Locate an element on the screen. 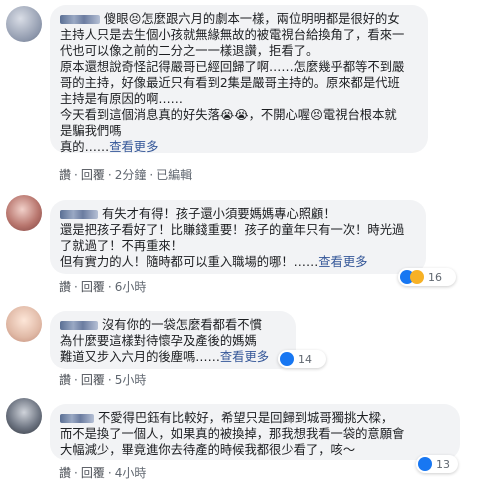 This screenshot has width=483, height=489. edited-label: 已編輯 is located at coordinates (174, 175).